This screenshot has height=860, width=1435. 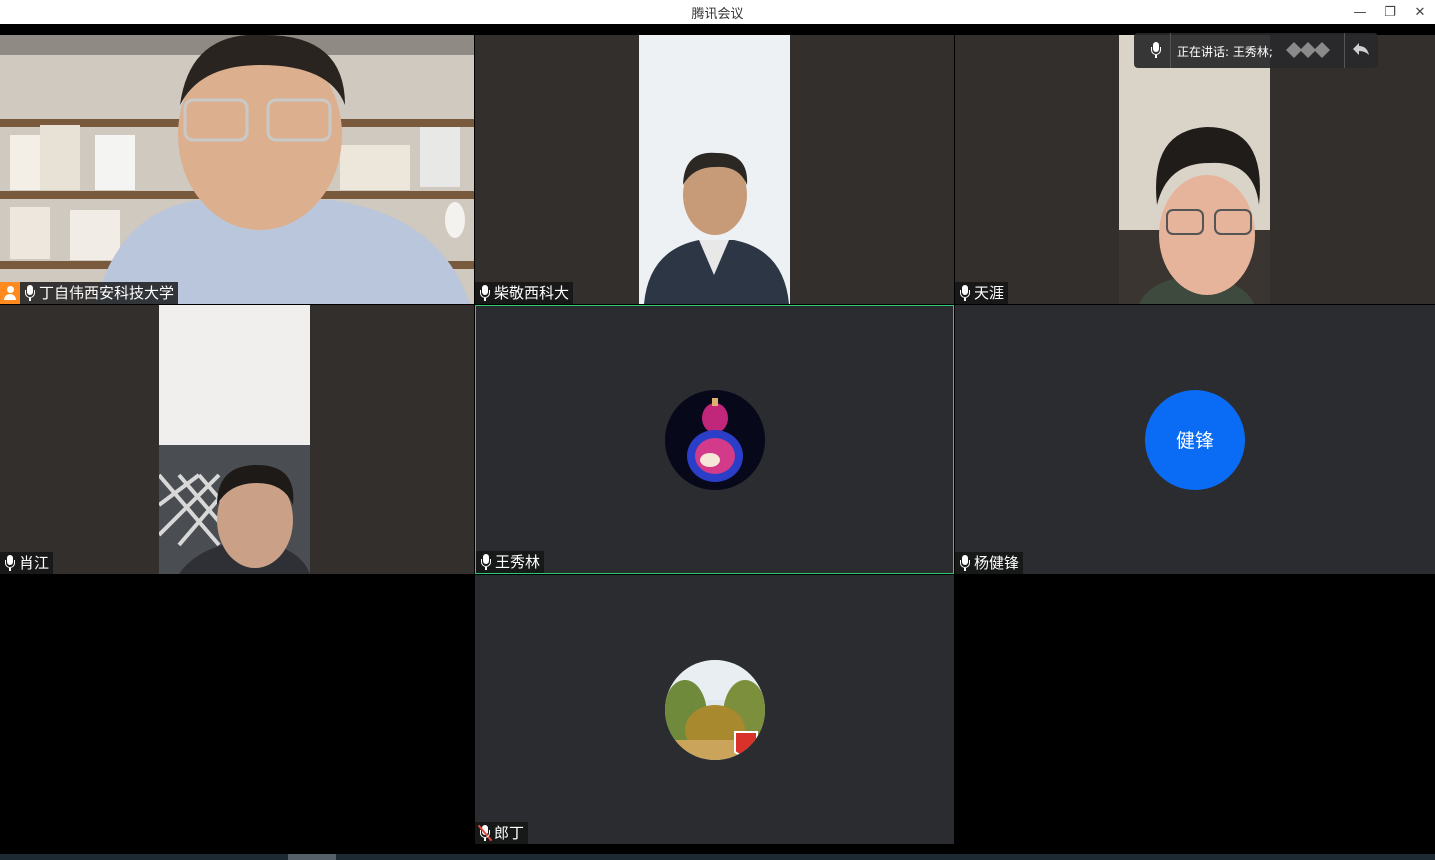 I want to click on participant-name-label: 郎丁, so click(x=502, y=833).